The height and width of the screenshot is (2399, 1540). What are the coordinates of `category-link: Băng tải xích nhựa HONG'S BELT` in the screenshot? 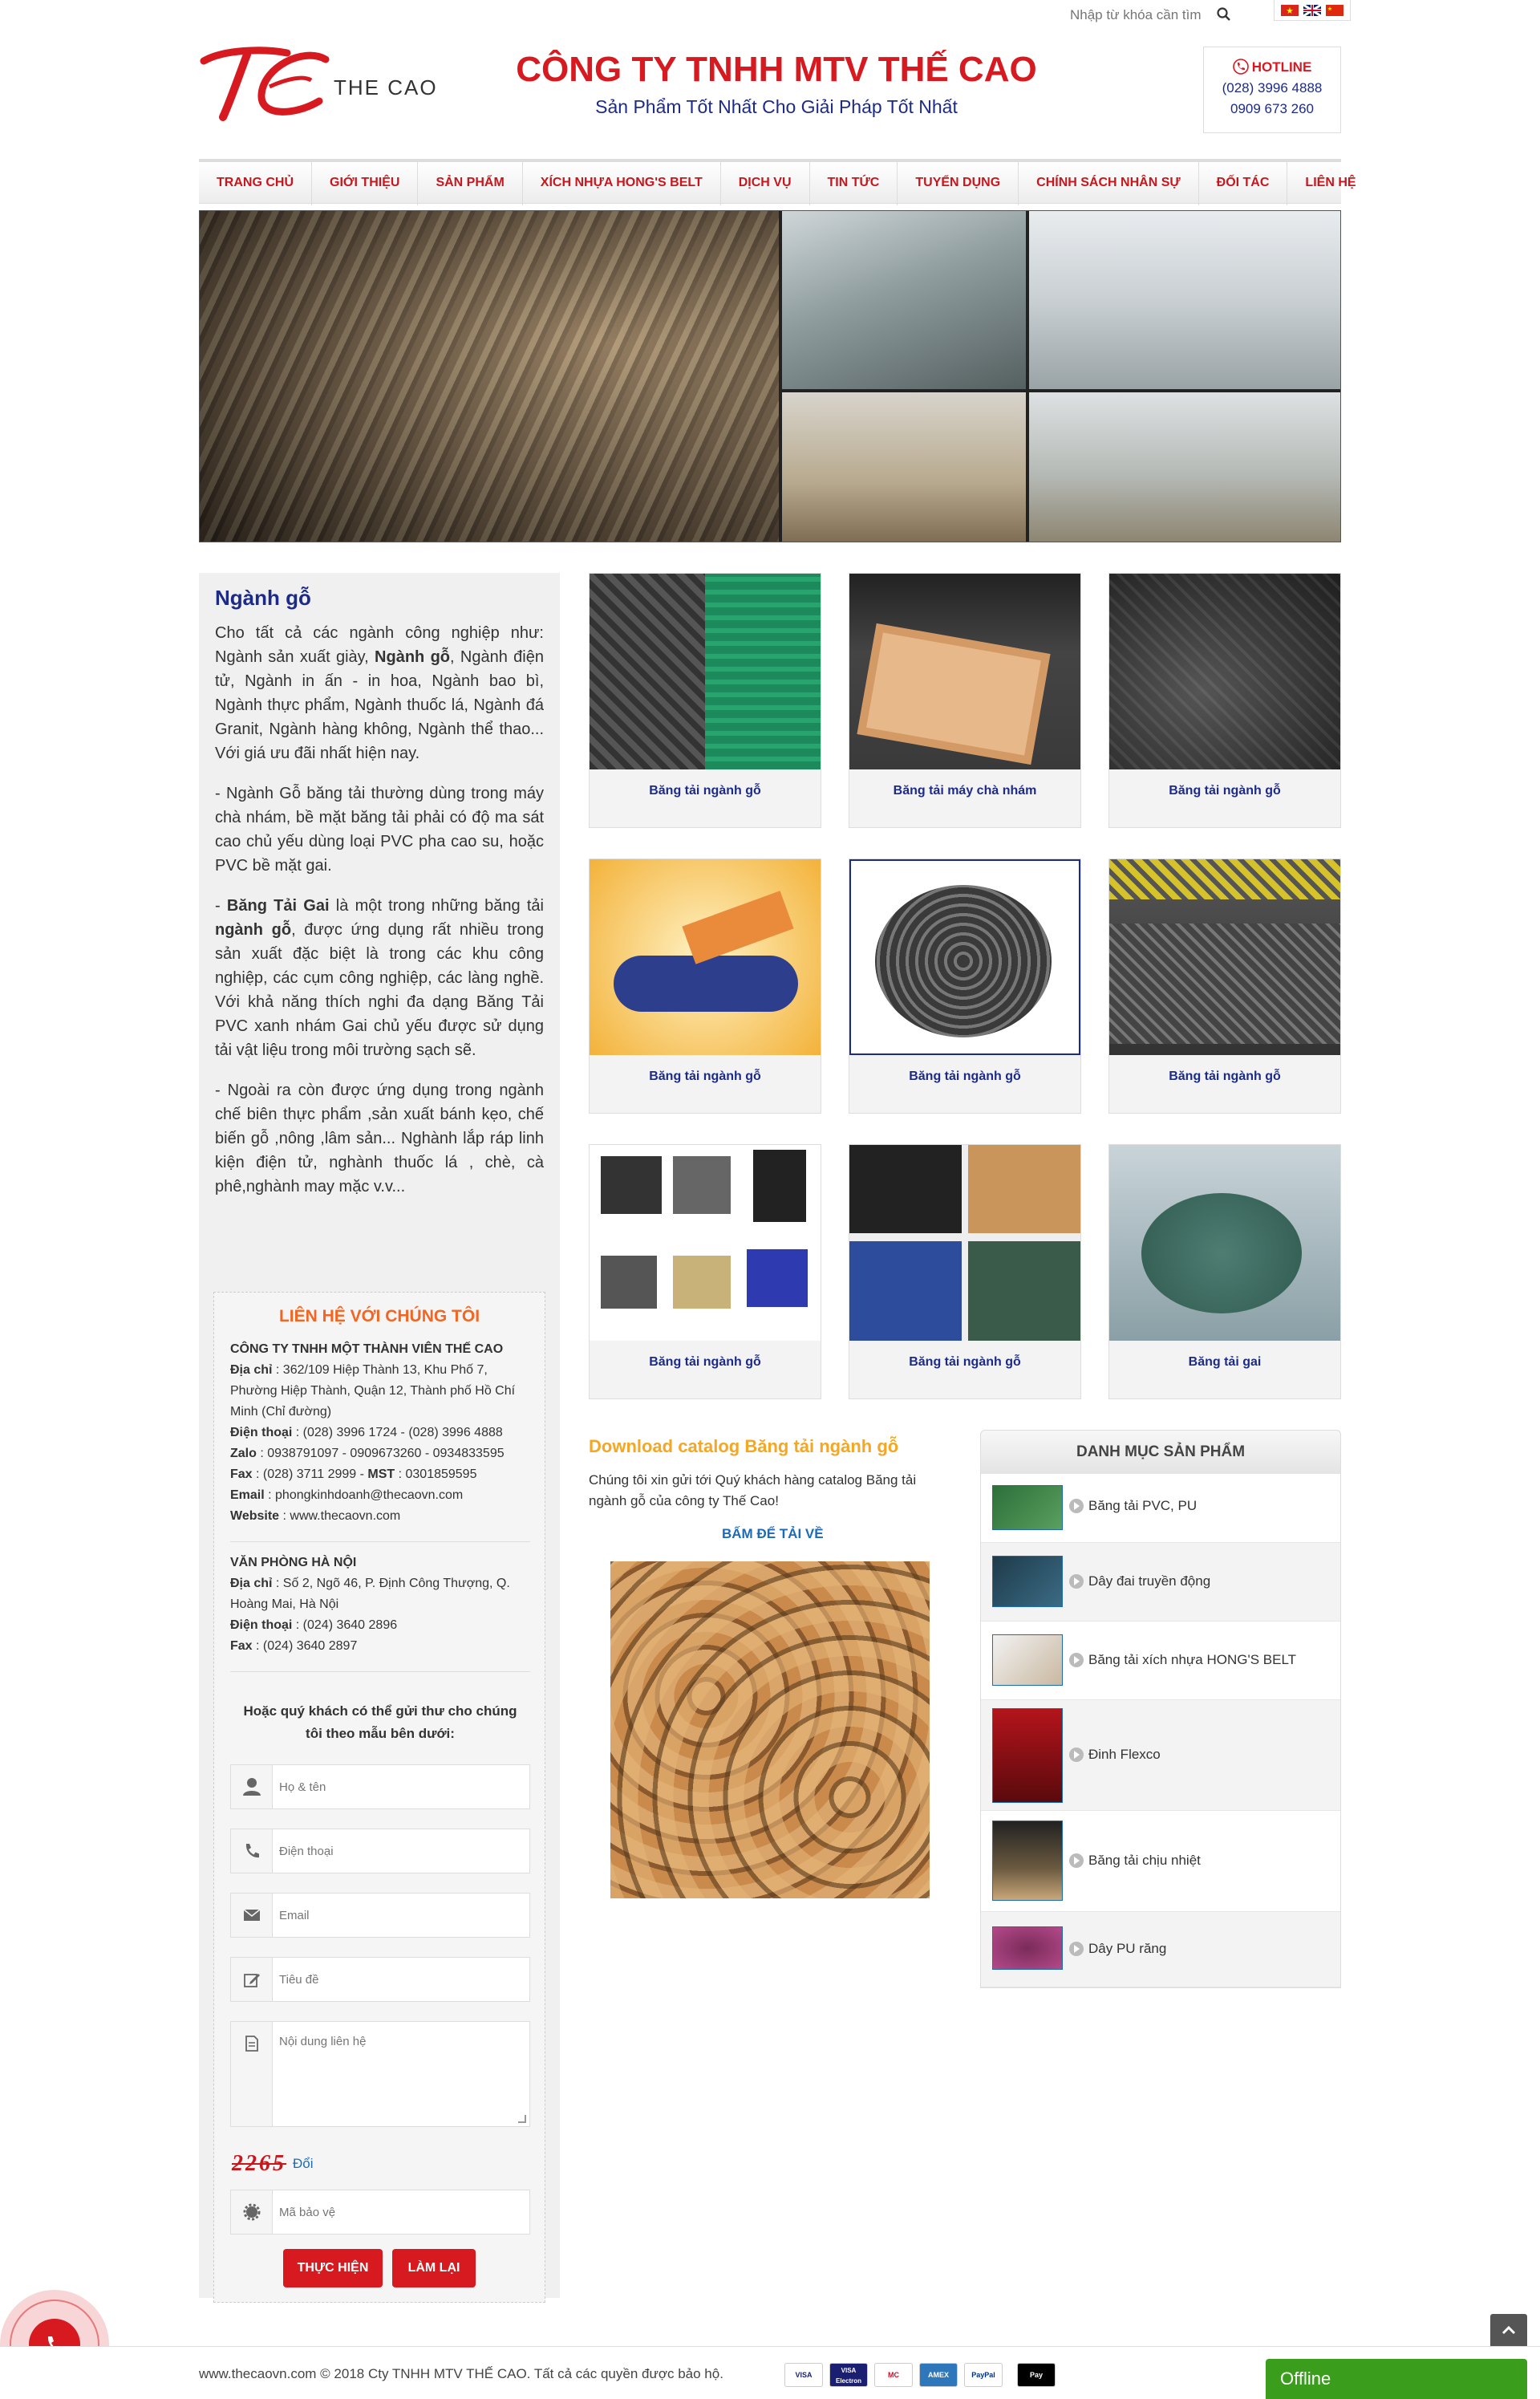 It's located at (1182, 1660).